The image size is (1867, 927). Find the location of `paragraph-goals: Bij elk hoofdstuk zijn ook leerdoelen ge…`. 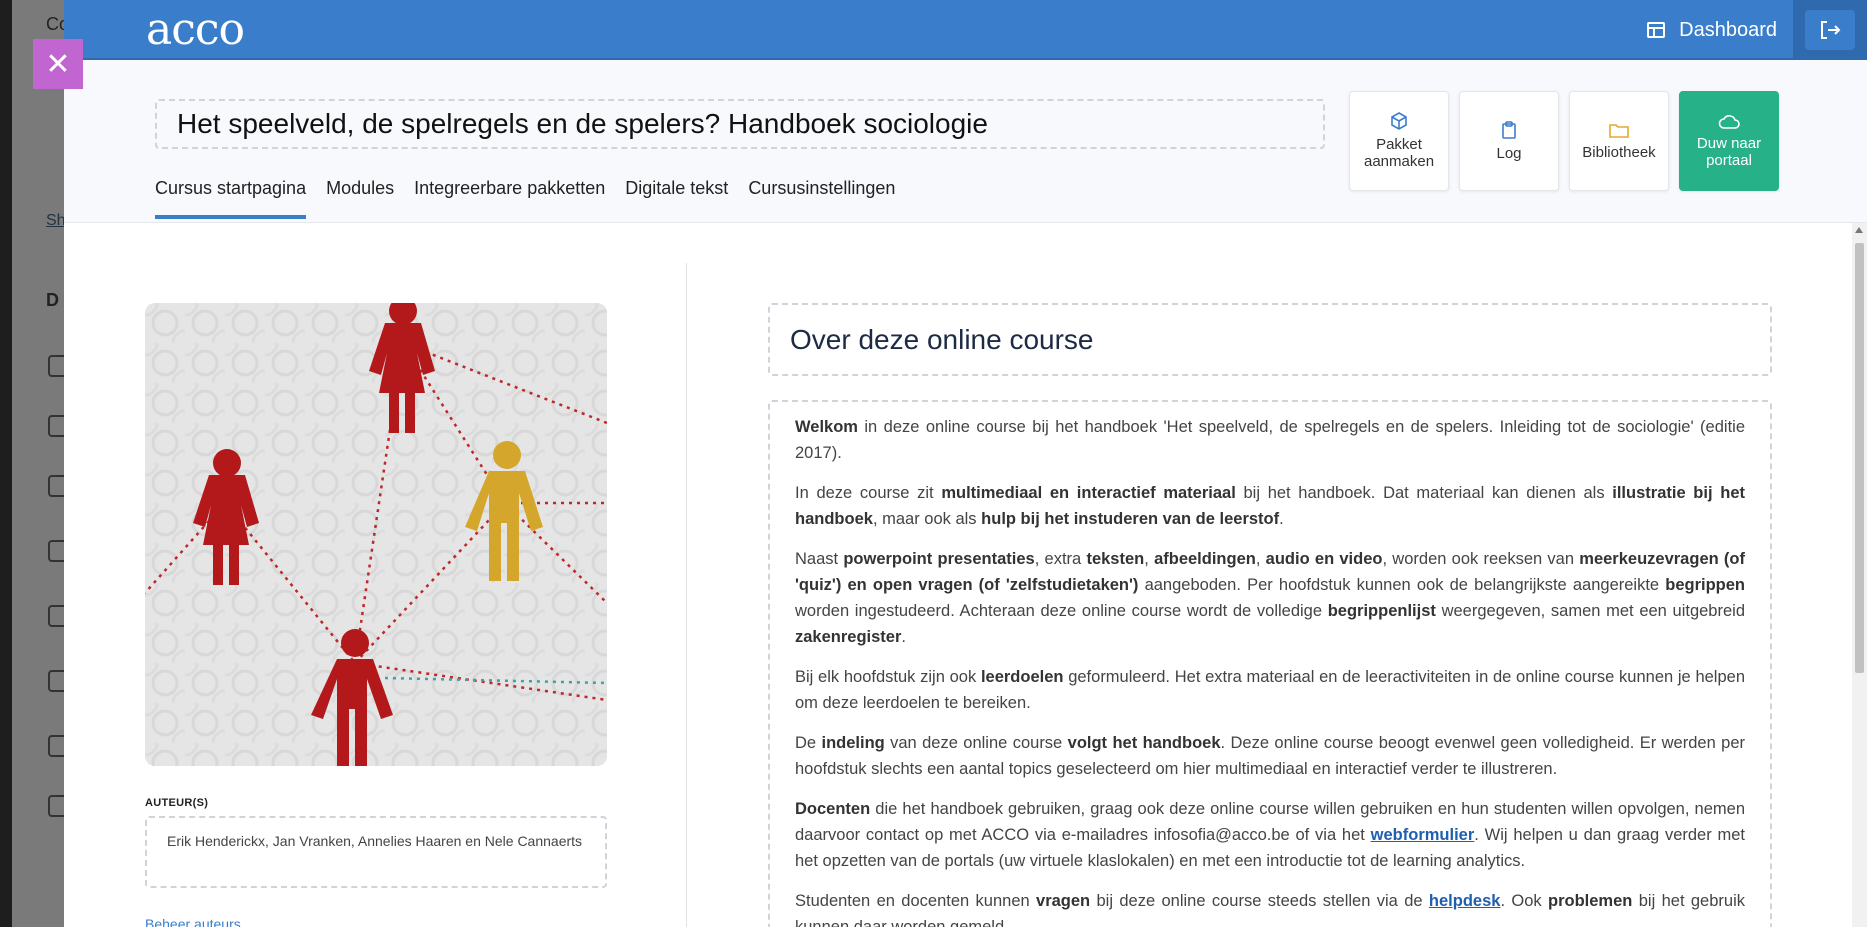

paragraph-goals: Bij elk hoofdstuk zijn ook leerdoelen ge… is located at coordinates (1270, 690).